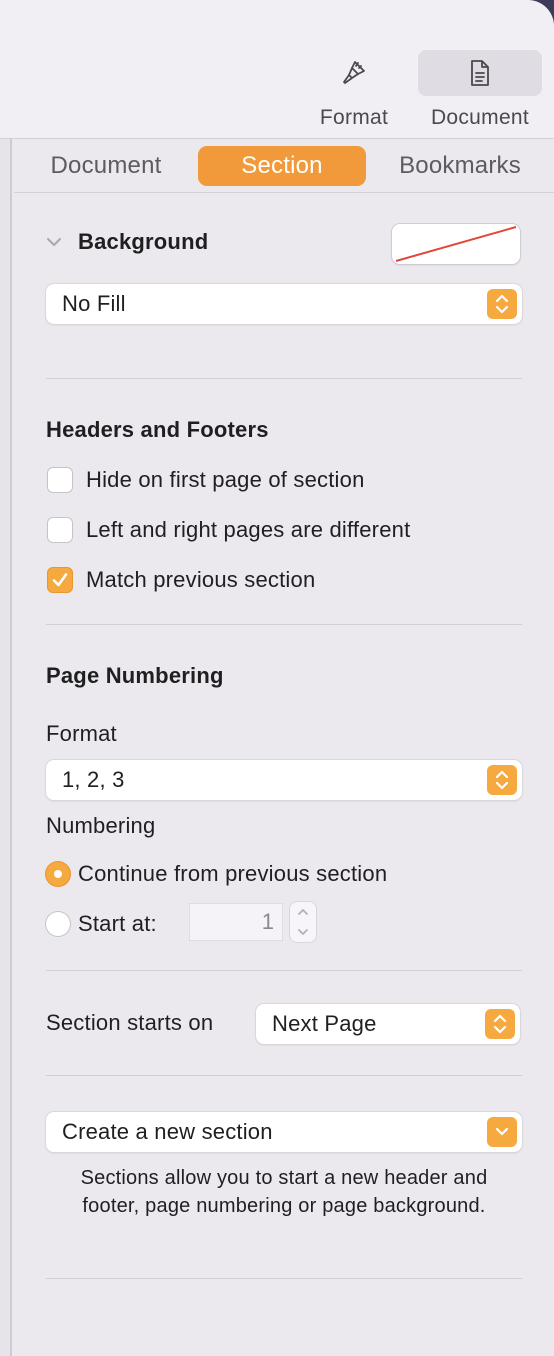 The width and height of the screenshot is (554, 1356). I want to click on number-format-popup: 1, 2, 3, so click(284, 780).